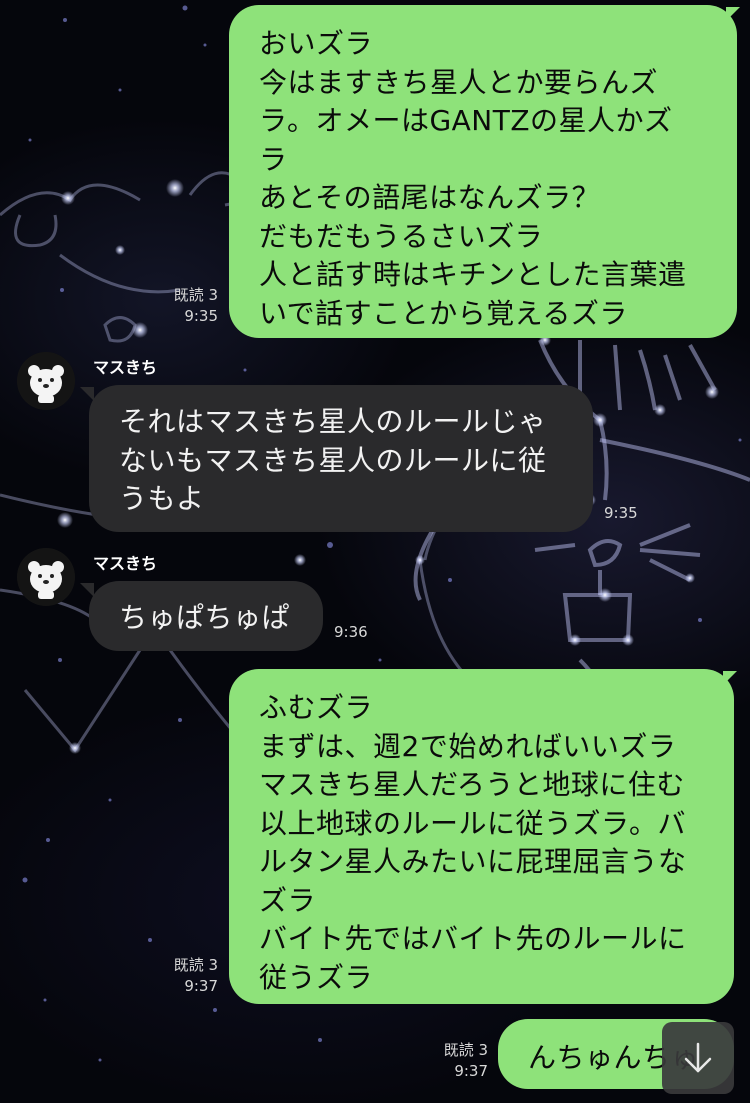 This screenshot has height=1103, width=750. What do you see at coordinates (333, 421) in the screenshot?
I see `message-text-line: それはマスきち星人のルールじゃ` at bounding box center [333, 421].